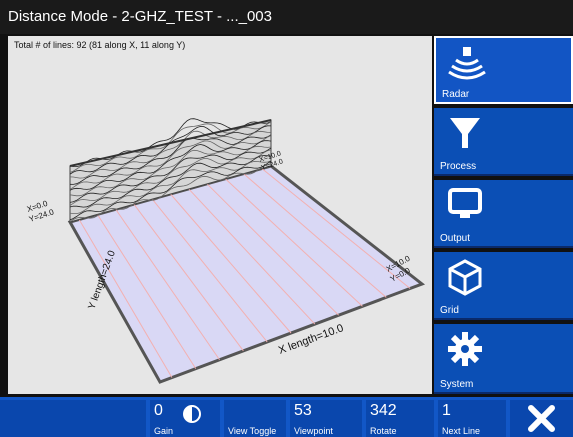 The image size is (573, 437). I want to click on sidebar-item-radar: Radar, so click(503, 70).